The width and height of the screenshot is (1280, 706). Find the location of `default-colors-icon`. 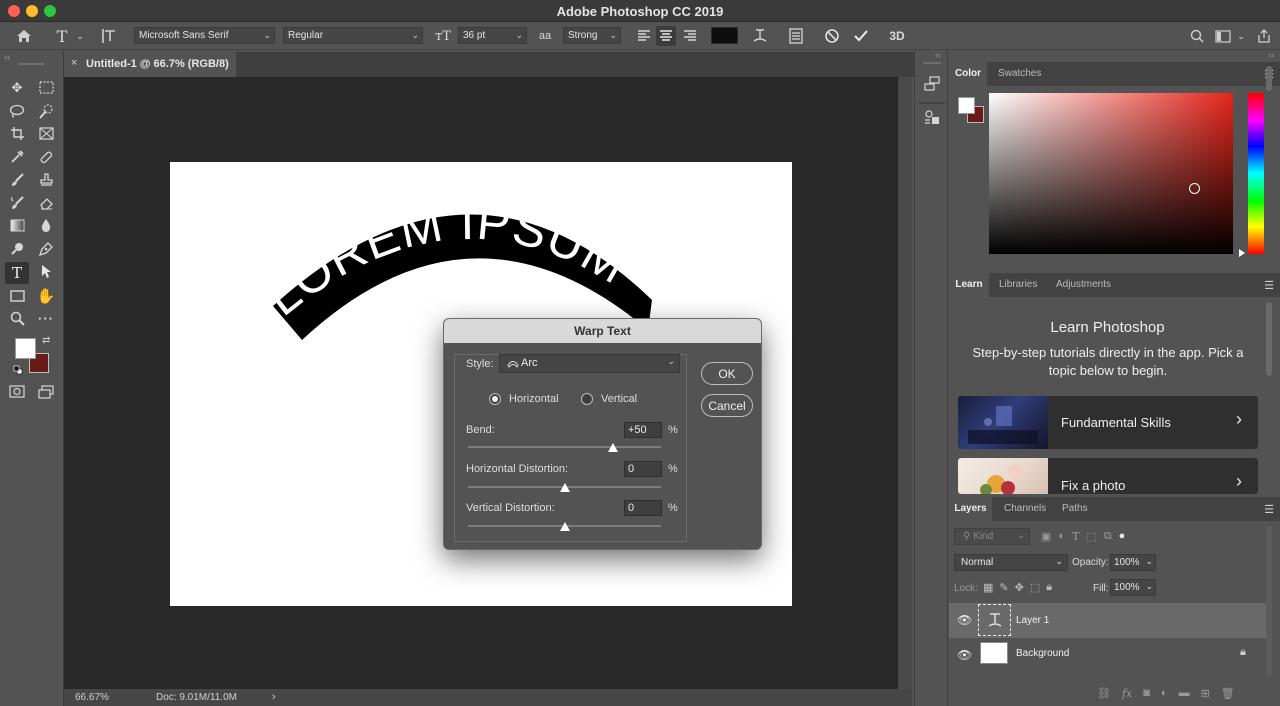

default-colors-icon is located at coordinates (18, 370).